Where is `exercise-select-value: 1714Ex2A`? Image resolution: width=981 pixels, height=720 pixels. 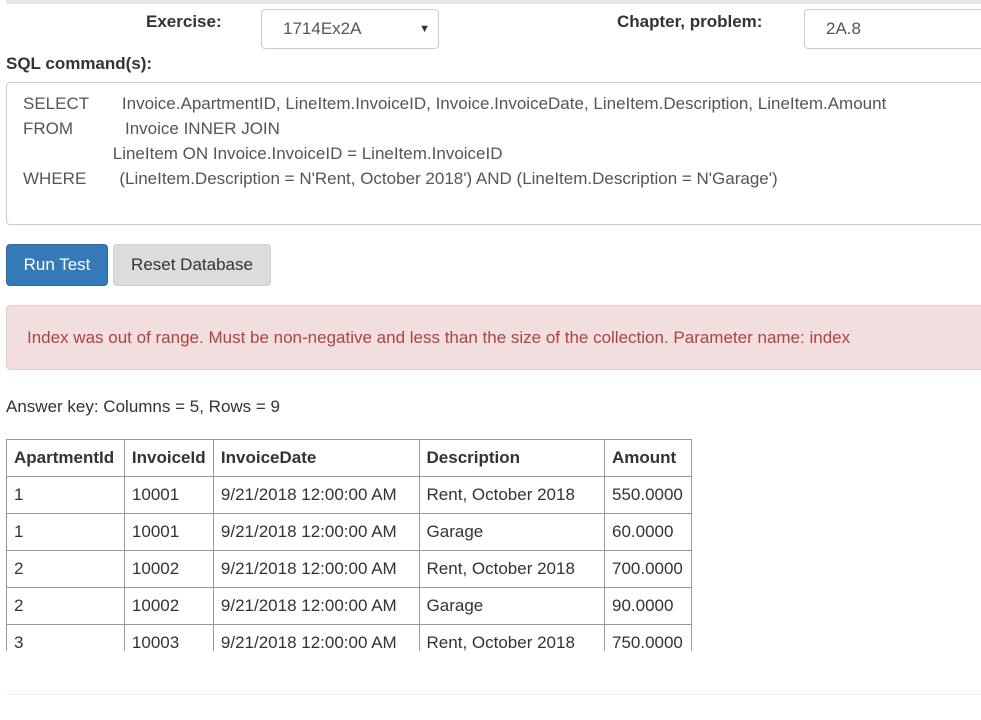
exercise-select-value: 1714Ex2A is located at coordinates (322, 28).